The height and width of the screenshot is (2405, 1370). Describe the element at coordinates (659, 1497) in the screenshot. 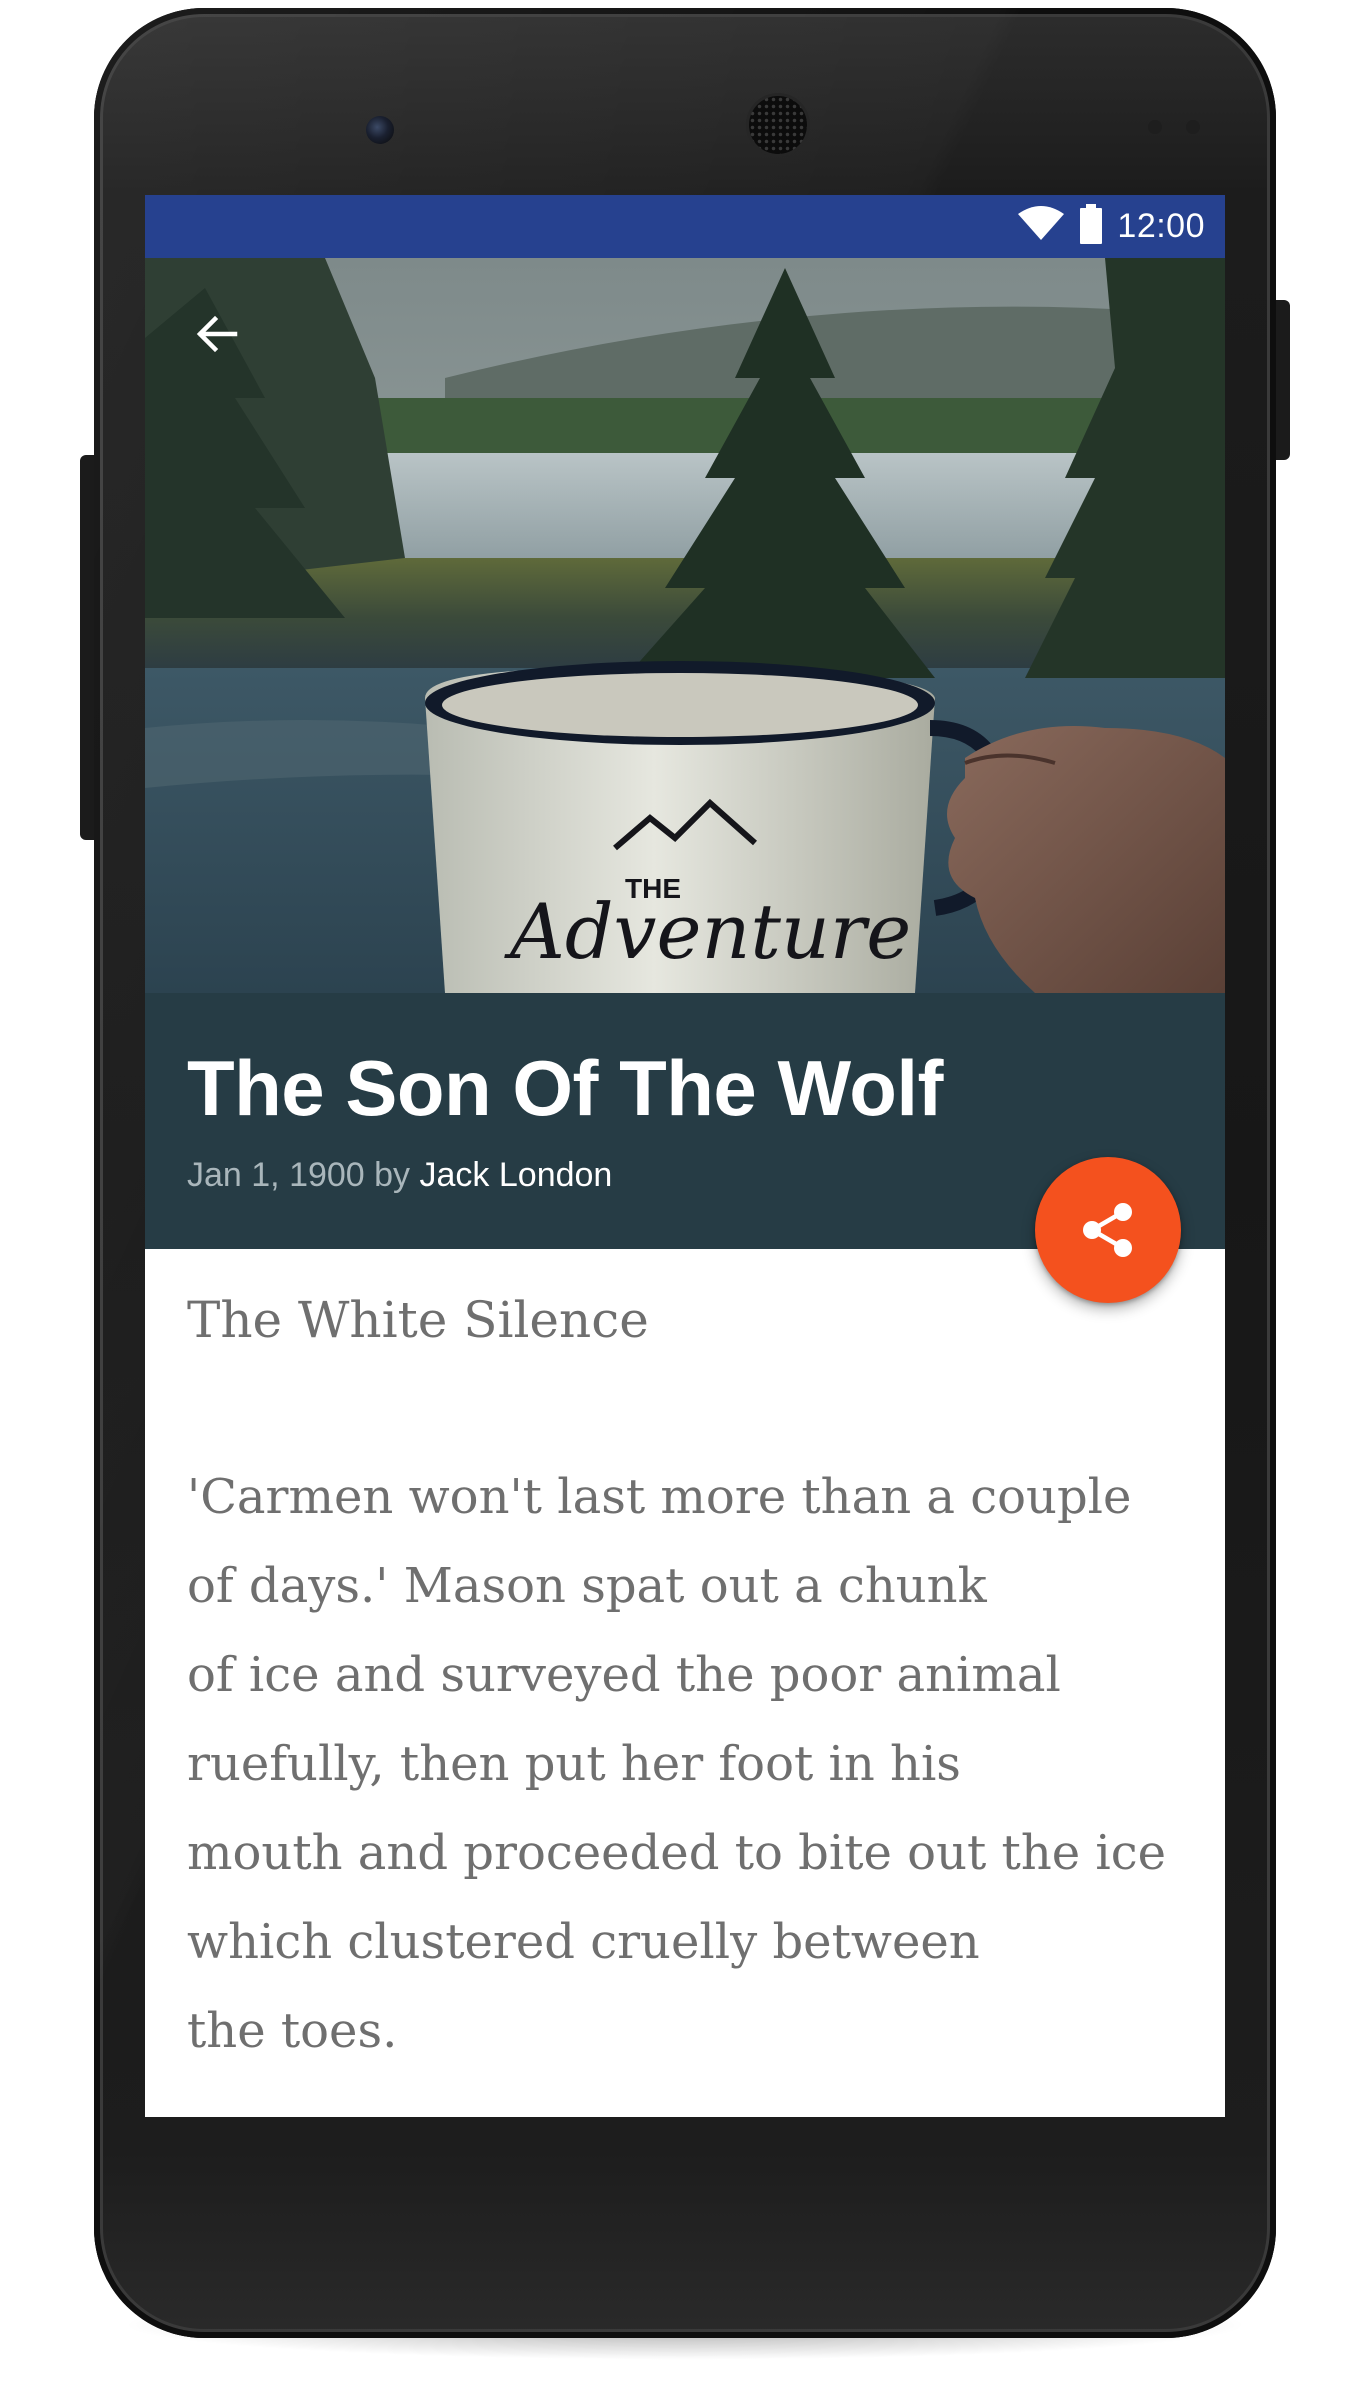

I see `paragraph-line: 'Carmen won't last more than a couple` at that location.